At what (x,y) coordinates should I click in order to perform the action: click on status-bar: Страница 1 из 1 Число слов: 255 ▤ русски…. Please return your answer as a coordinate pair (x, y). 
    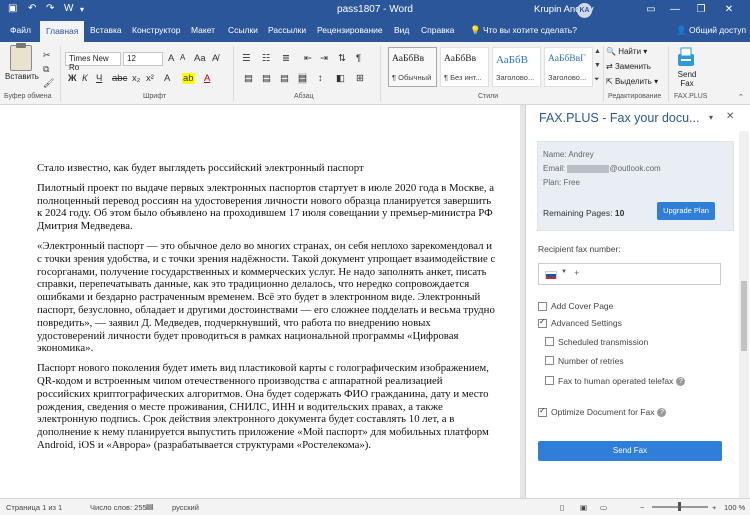
    Looking at the image, I should click on (375, 506).